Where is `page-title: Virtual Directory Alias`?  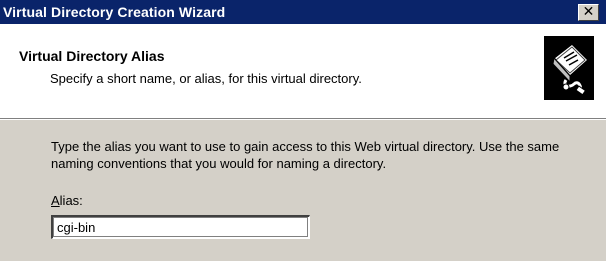
page-title: Virtual Directory Alias is located at coordinates (92, 56).